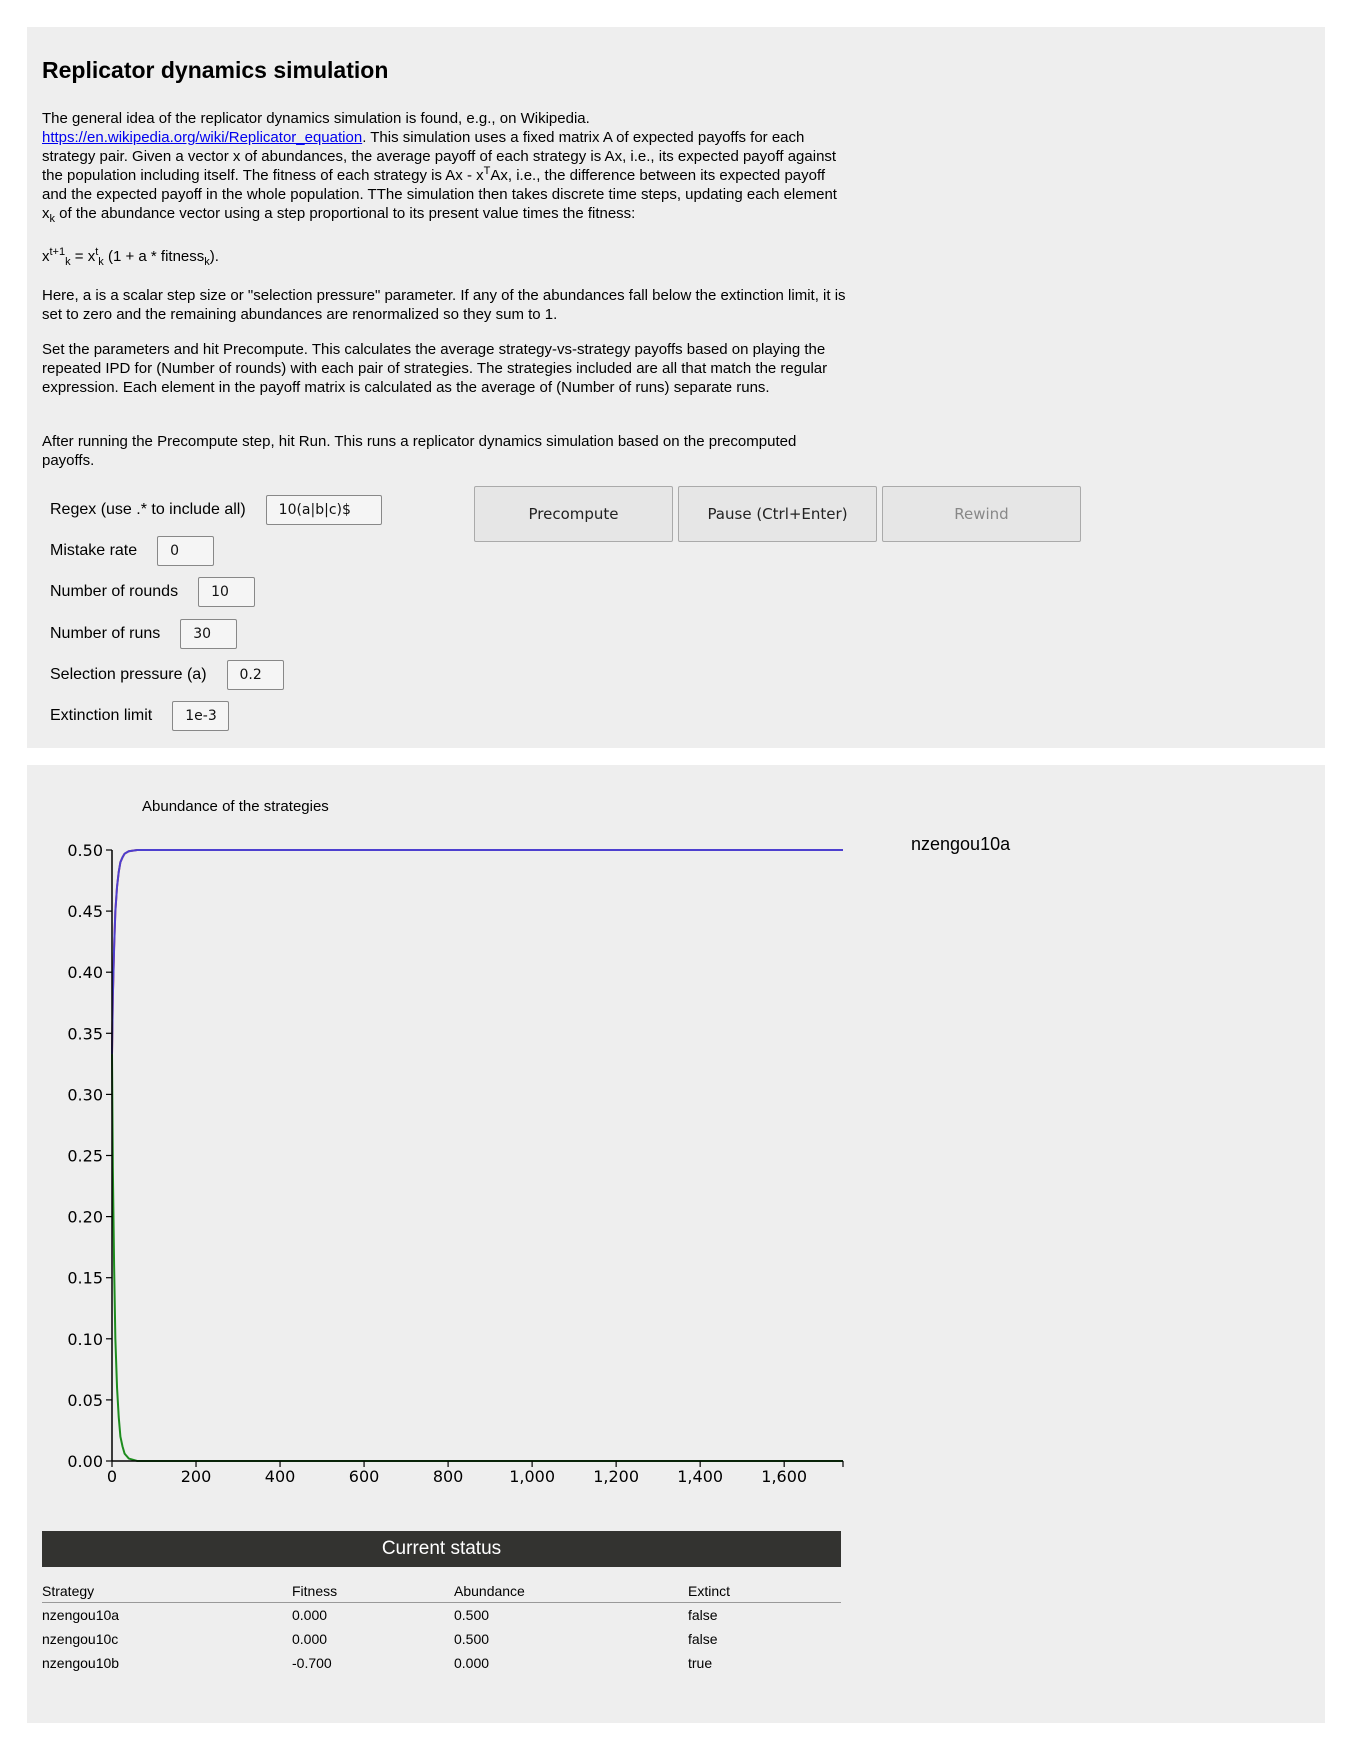 Image resolution: width=1352 pixels, height=1750 pixels. Describe the element at coordinates (112, 1476) in the screenshot. I see `x-tick-label: 0` at that location.